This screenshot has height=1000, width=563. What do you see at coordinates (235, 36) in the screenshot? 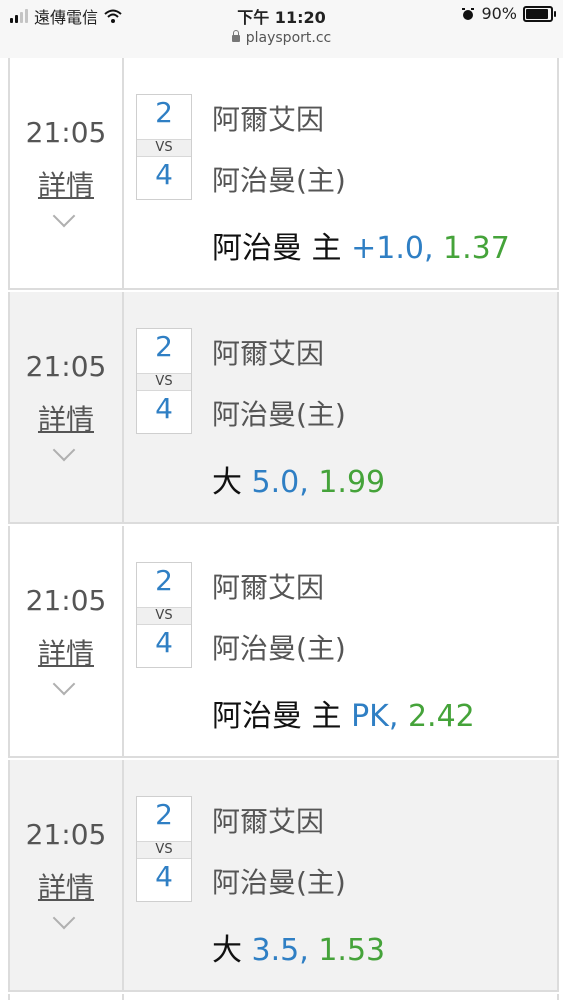
I see `lock-icon` at bounding box center [235, 36].